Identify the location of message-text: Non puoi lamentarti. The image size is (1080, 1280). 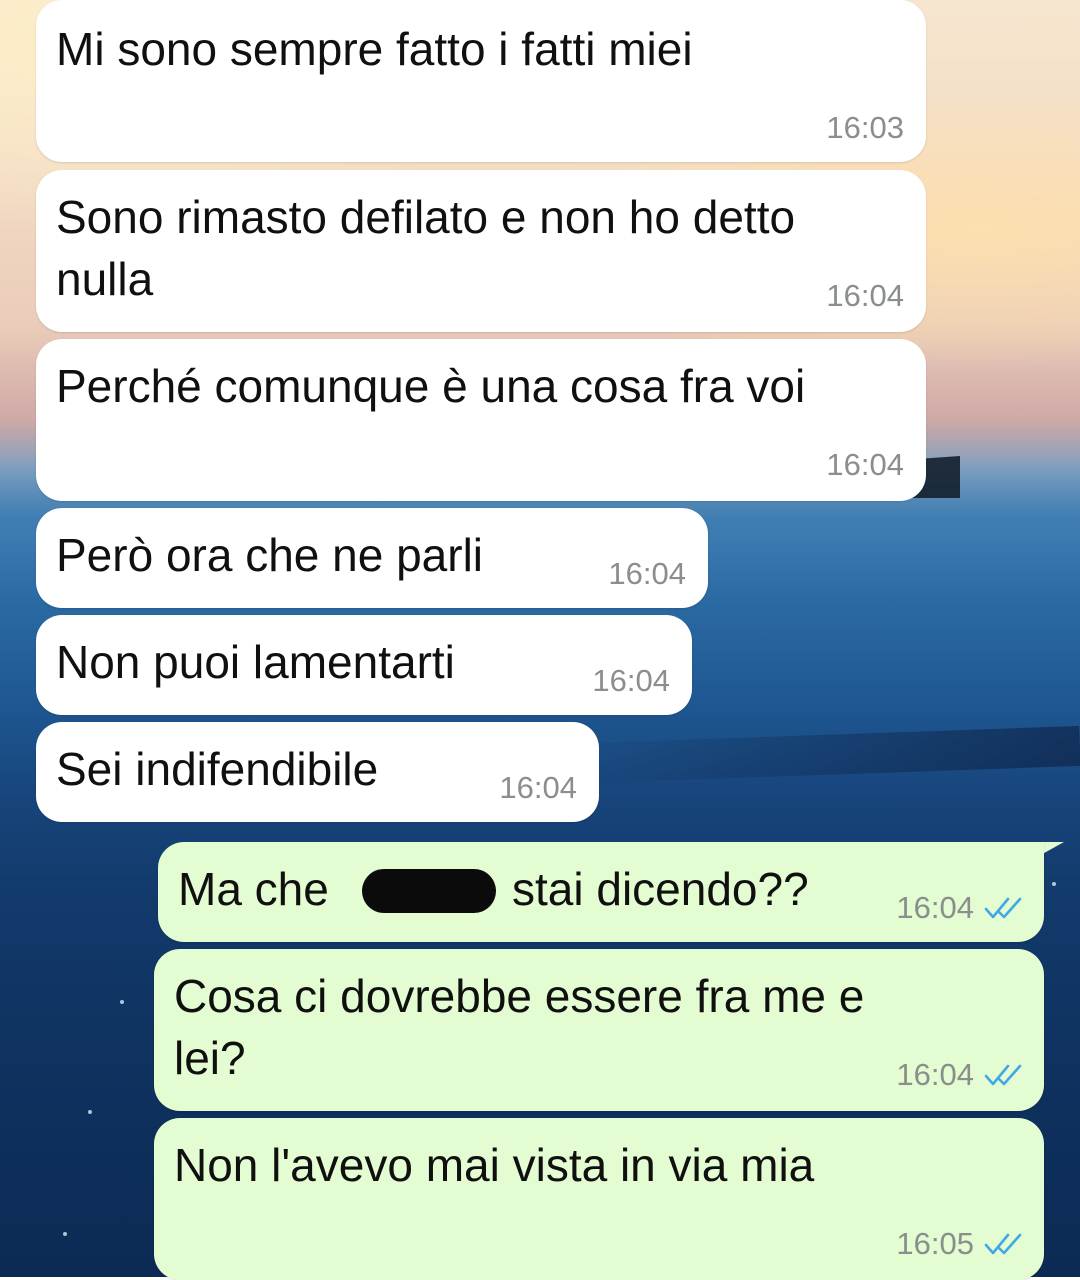
(255, 662).